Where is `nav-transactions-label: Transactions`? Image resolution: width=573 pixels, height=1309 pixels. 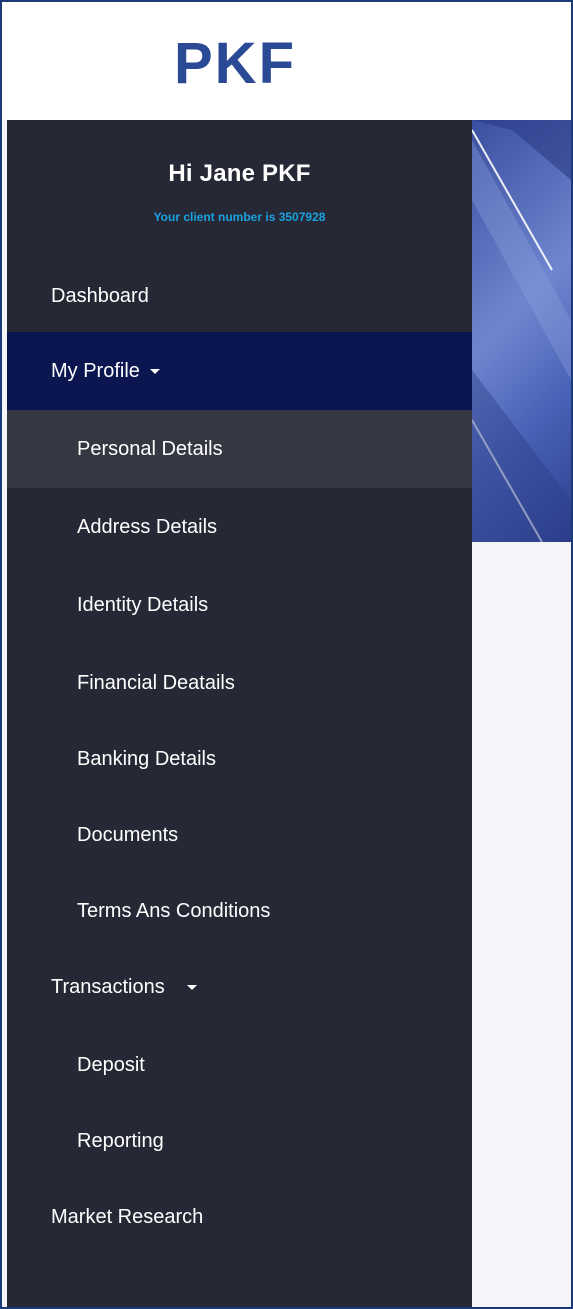
nav-transactions-label: Transactions is located at coordinates (108, 986).